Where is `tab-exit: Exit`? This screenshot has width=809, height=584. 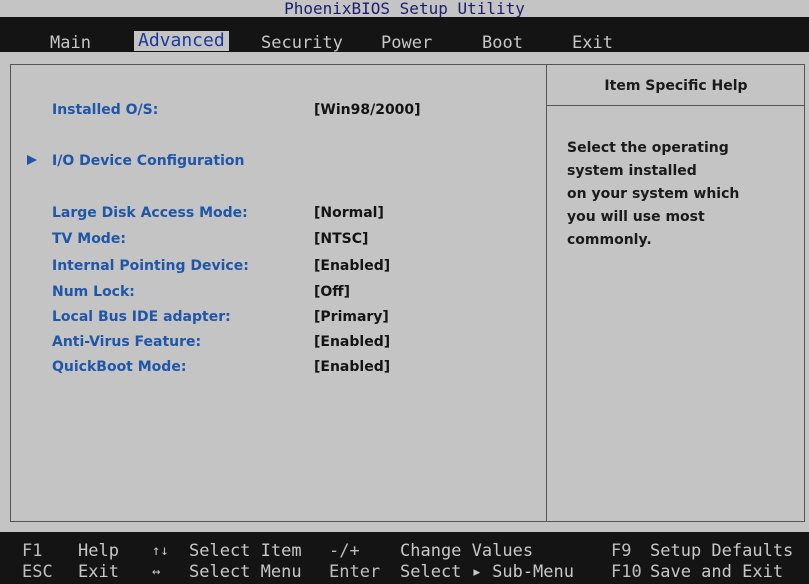 tab-exit: Exit is located at coordinates (592, 35).